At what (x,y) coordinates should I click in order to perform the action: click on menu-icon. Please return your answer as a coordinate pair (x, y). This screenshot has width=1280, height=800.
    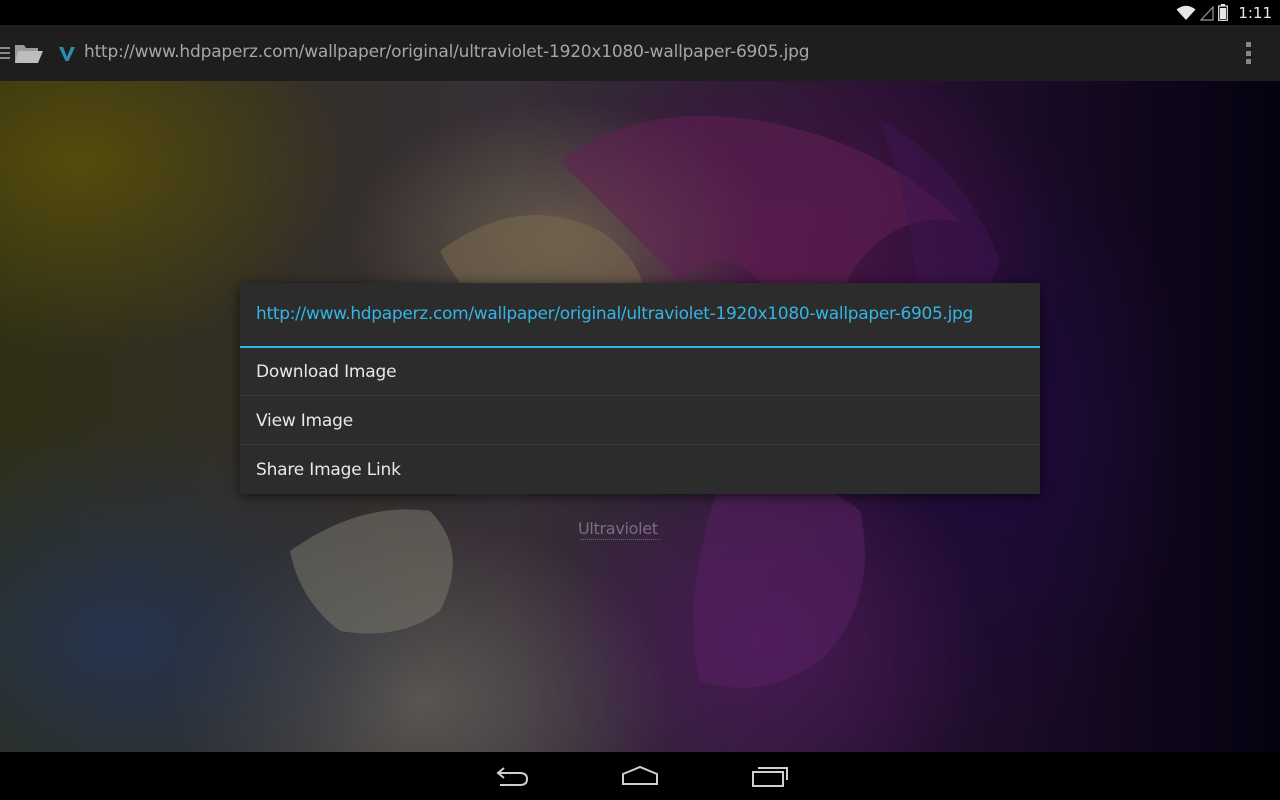
    Looking at the image, I should click on (5, 53).